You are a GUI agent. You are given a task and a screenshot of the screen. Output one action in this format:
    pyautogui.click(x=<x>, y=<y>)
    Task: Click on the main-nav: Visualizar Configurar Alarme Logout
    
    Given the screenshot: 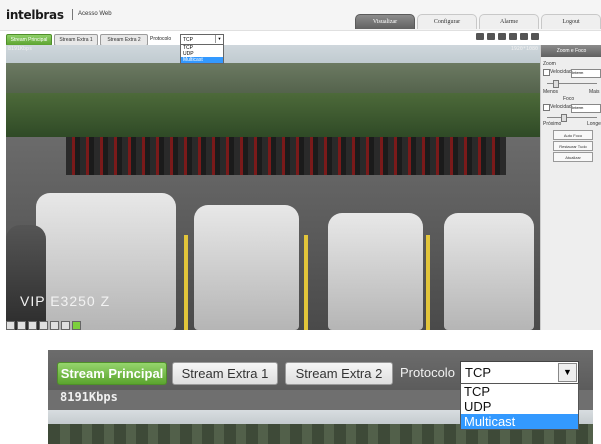 What is the action you would take?
    pyautogui.click(x=477, y=22)
    